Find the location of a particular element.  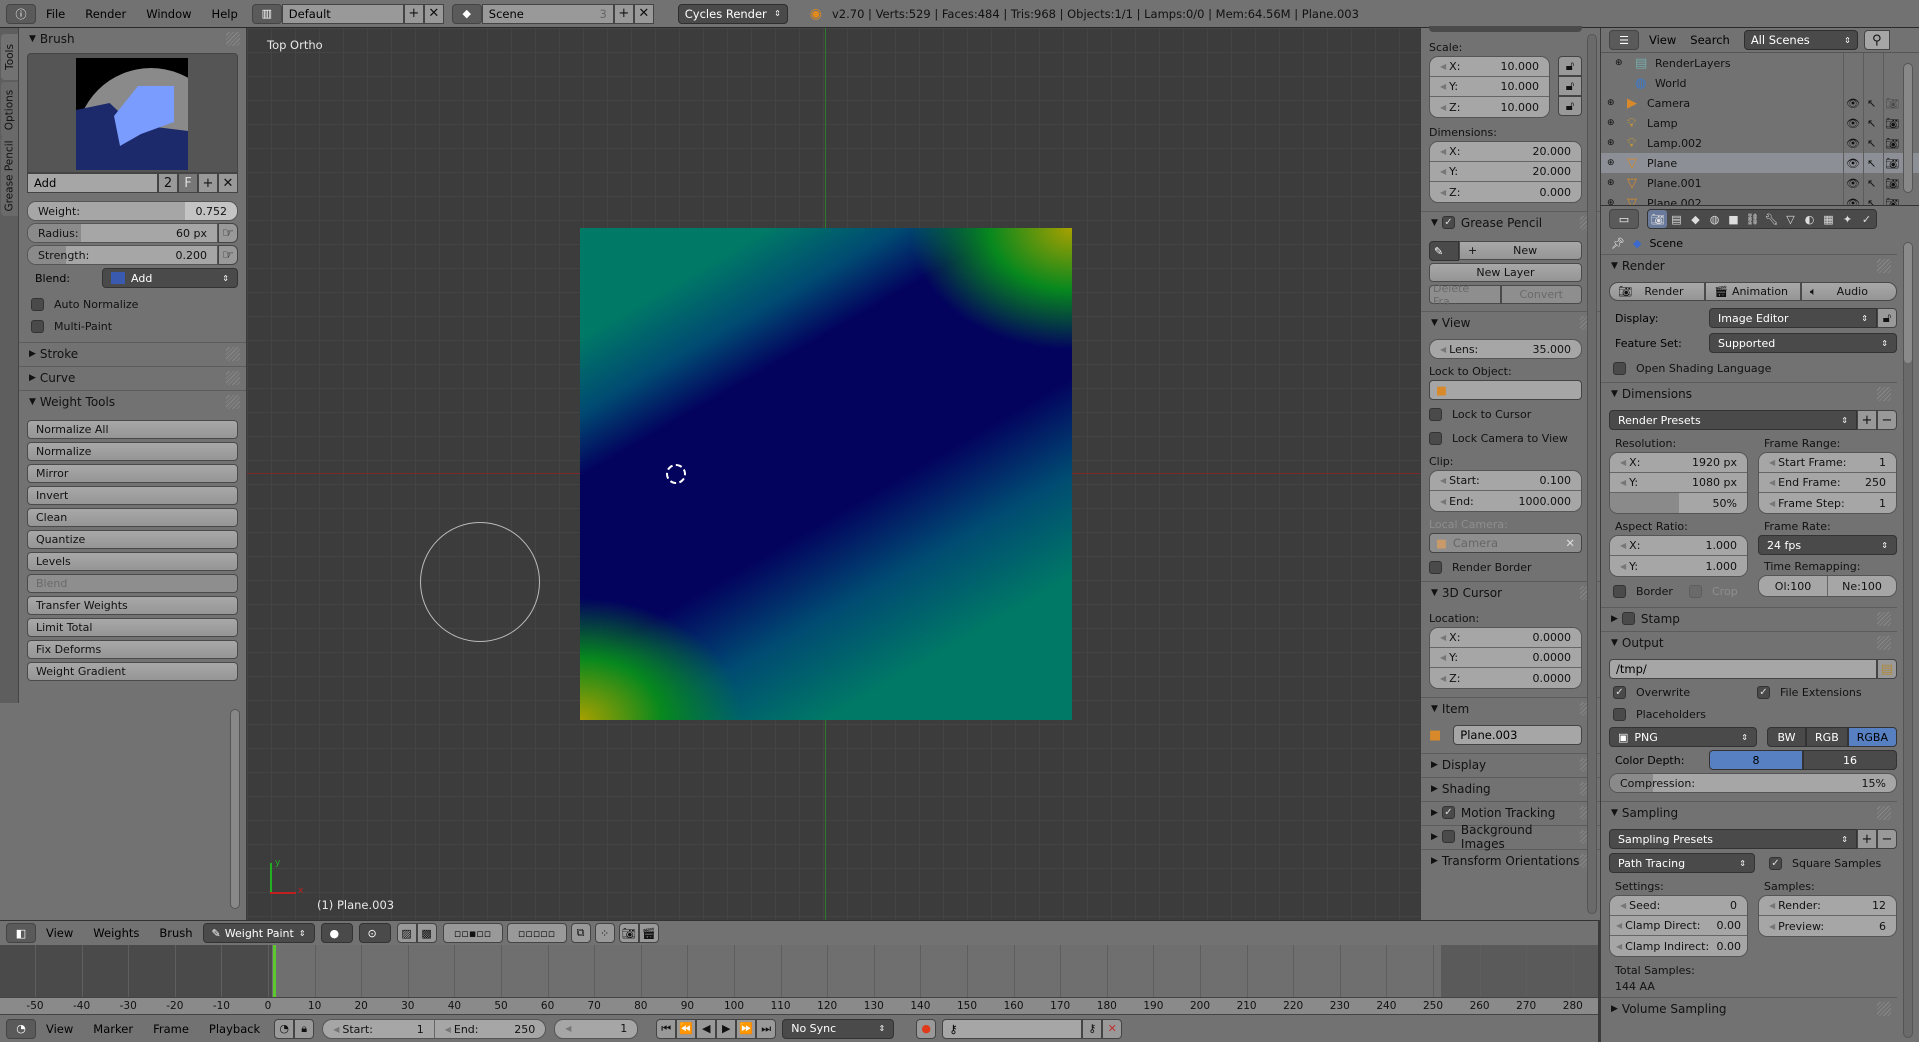

outliner-row: ⊕ ▽ Plane 👁︎ ↖ 📷︎ is located at coordinates (1760, 163).